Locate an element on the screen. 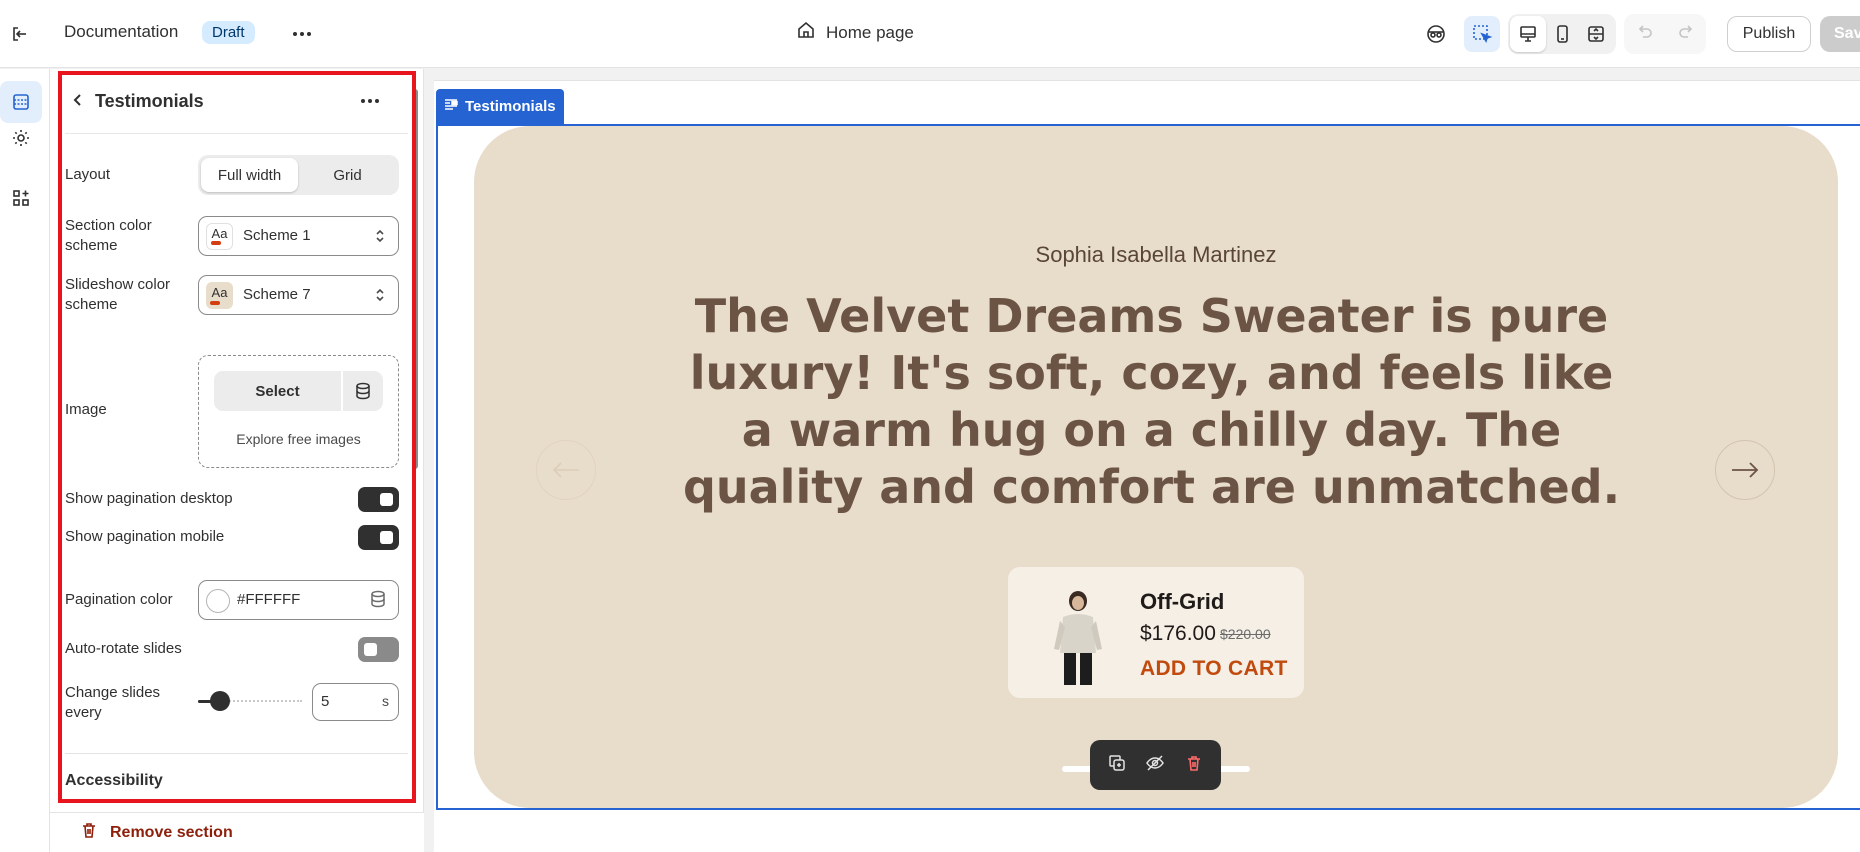  inspector-icon is located at coordinates (1482, 34).